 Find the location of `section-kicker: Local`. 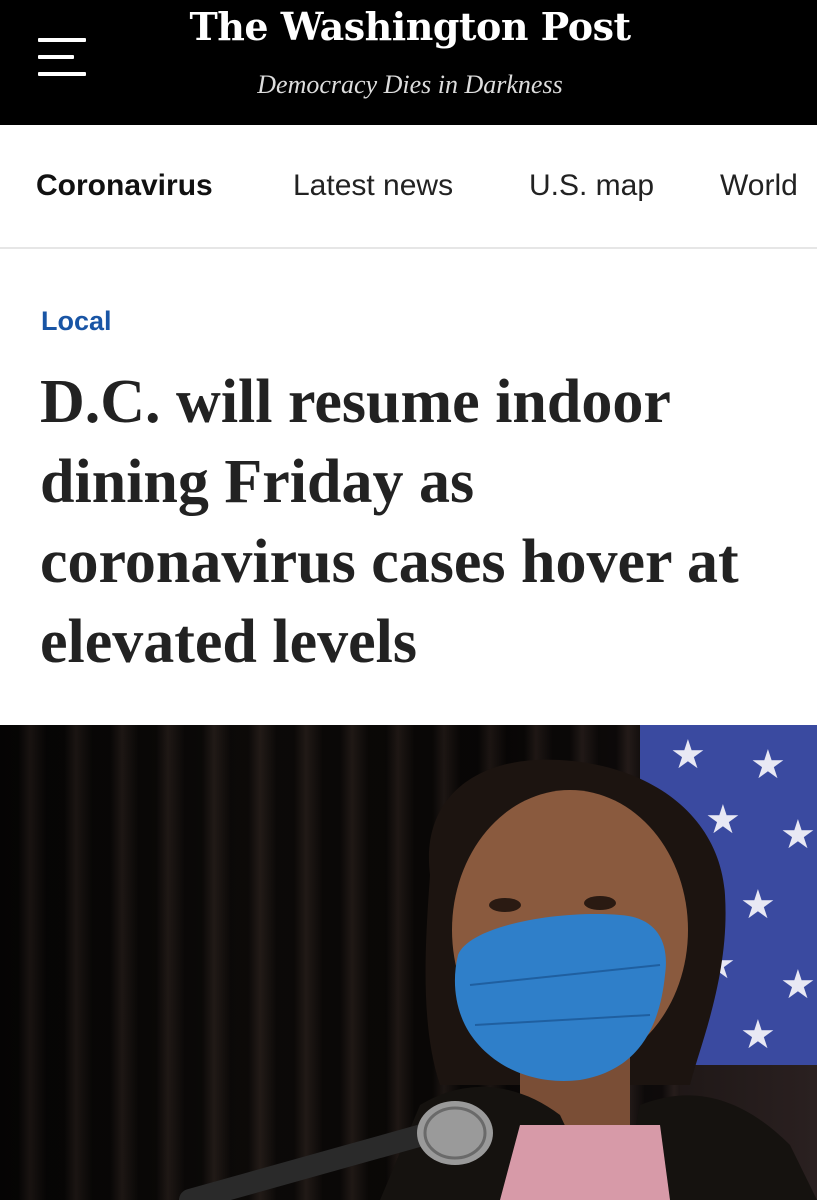

section-kicker: Local is located at coordinates (76, 321).